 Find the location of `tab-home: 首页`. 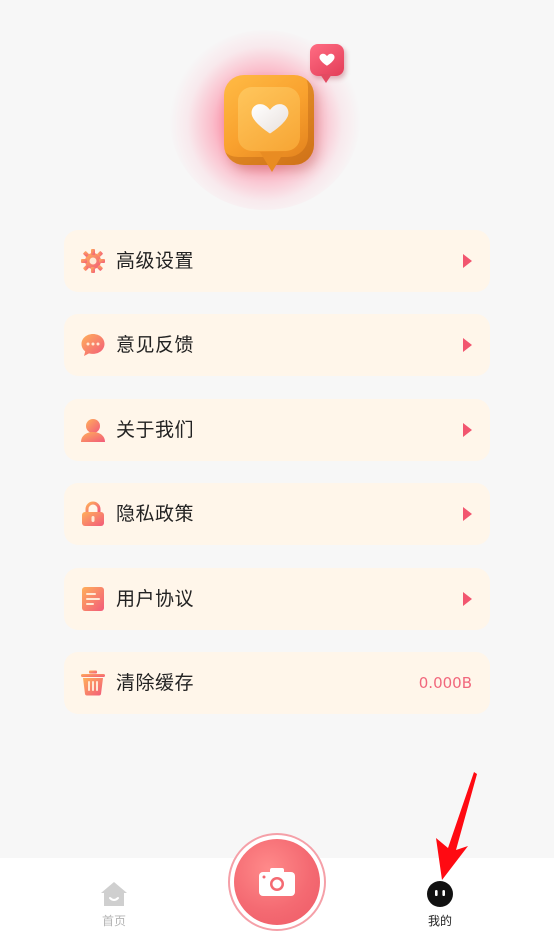

tab-home: 首页 is located at coordinates (114, 904).